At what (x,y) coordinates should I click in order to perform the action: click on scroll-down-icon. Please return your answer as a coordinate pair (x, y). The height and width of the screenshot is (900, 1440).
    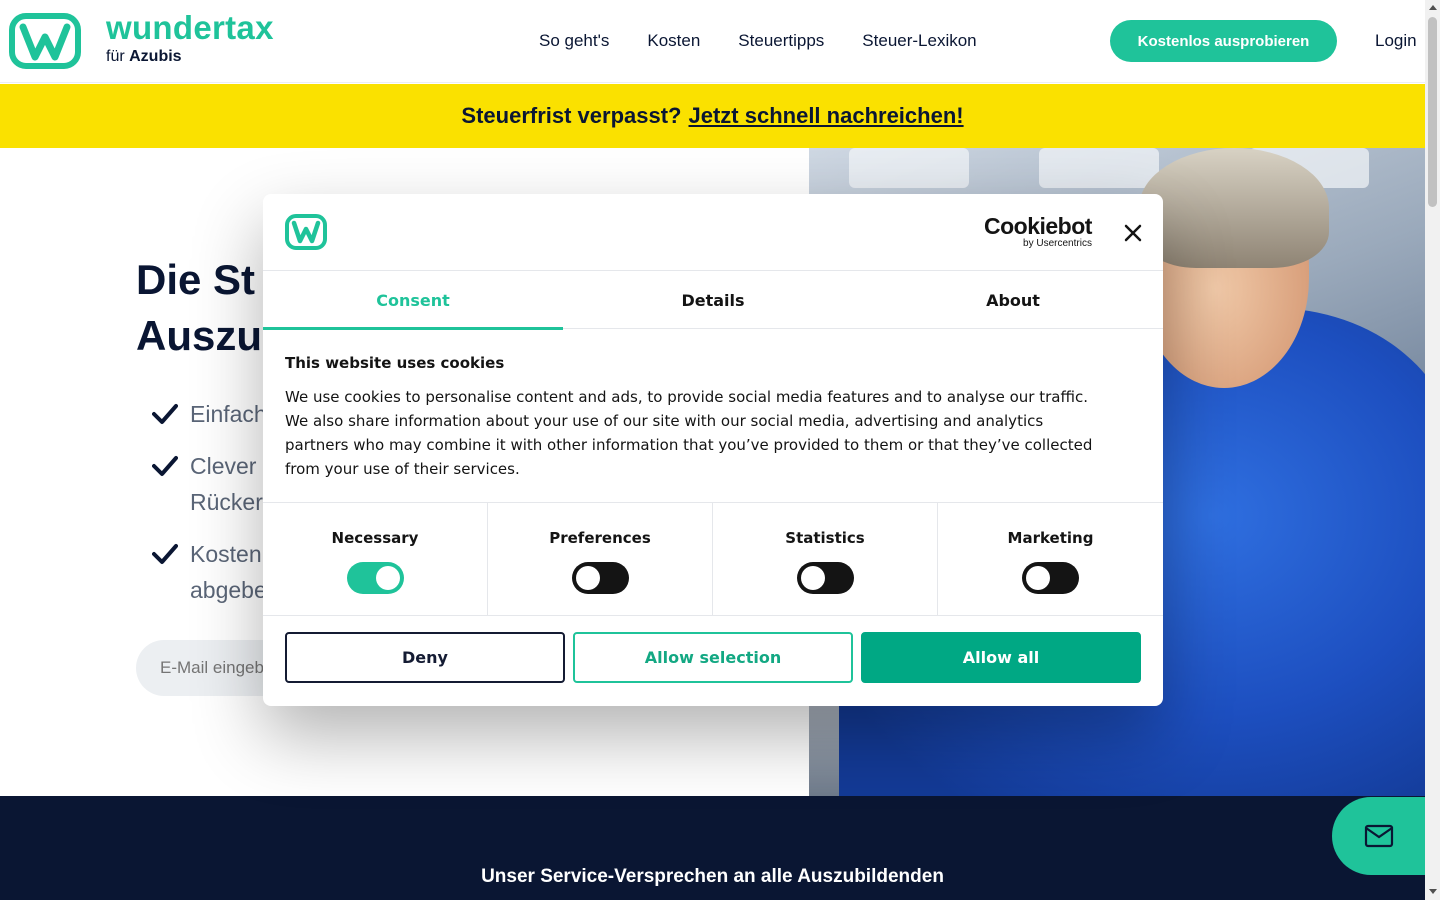
    Looking at the image, I should click on (1433, 891).